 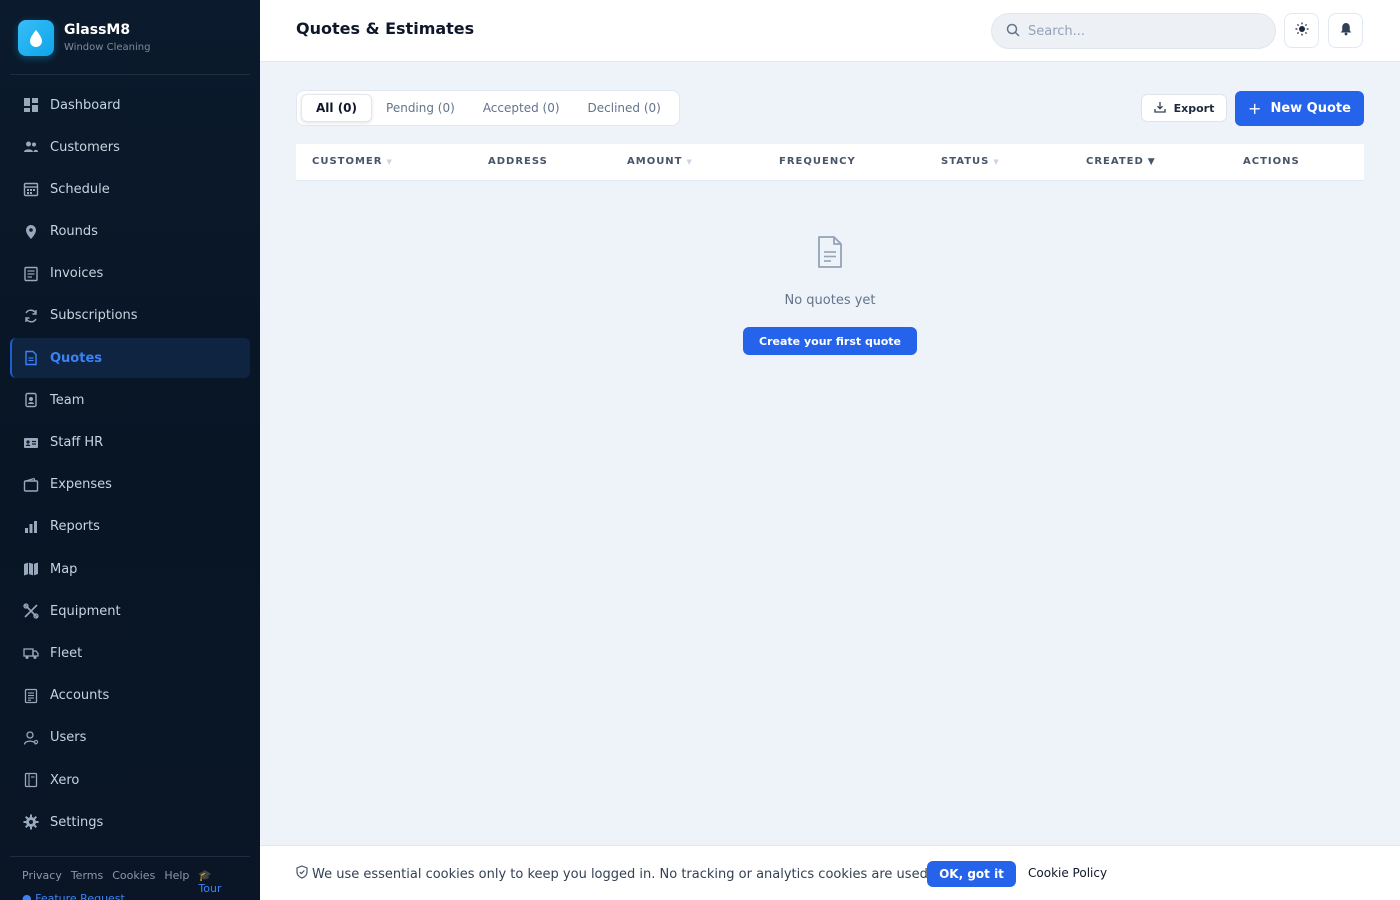 What do you see at coordinates (130, 611) in the screenshot?
I see `sidebar-item-equipment: Equipment` at bounding box center [130, 611].